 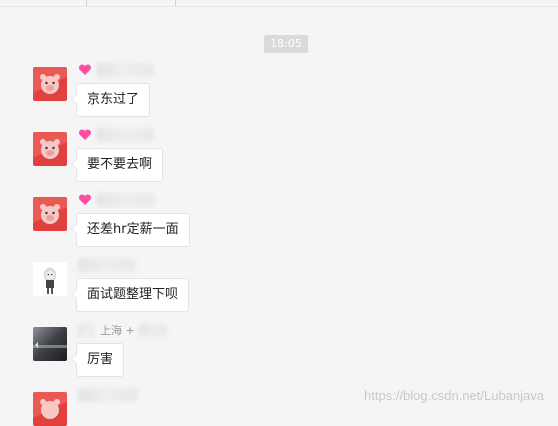 What do you see at coordinates (286, 44) in the screenshot?
I see `message-timestamp: 18:05` at bounding box center [286, 44].